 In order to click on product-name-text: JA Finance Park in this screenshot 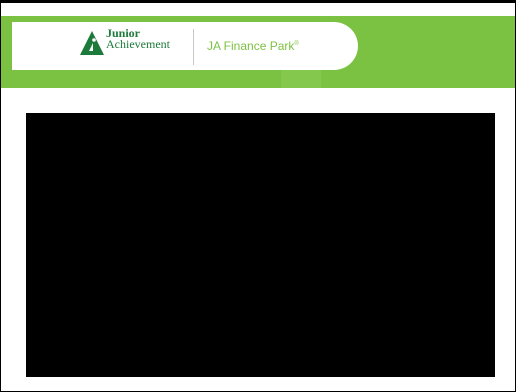, I will do `click(251, 46)`.